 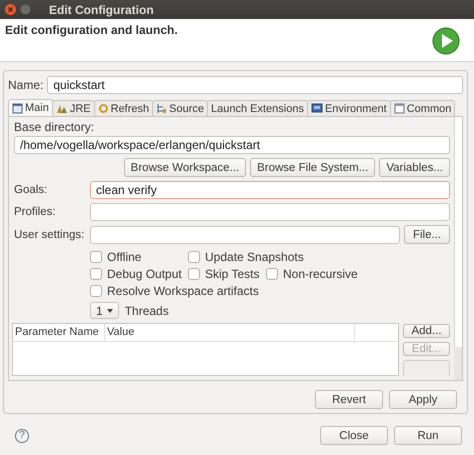 I want to click on tab: Source, so click(x=180, y=108).